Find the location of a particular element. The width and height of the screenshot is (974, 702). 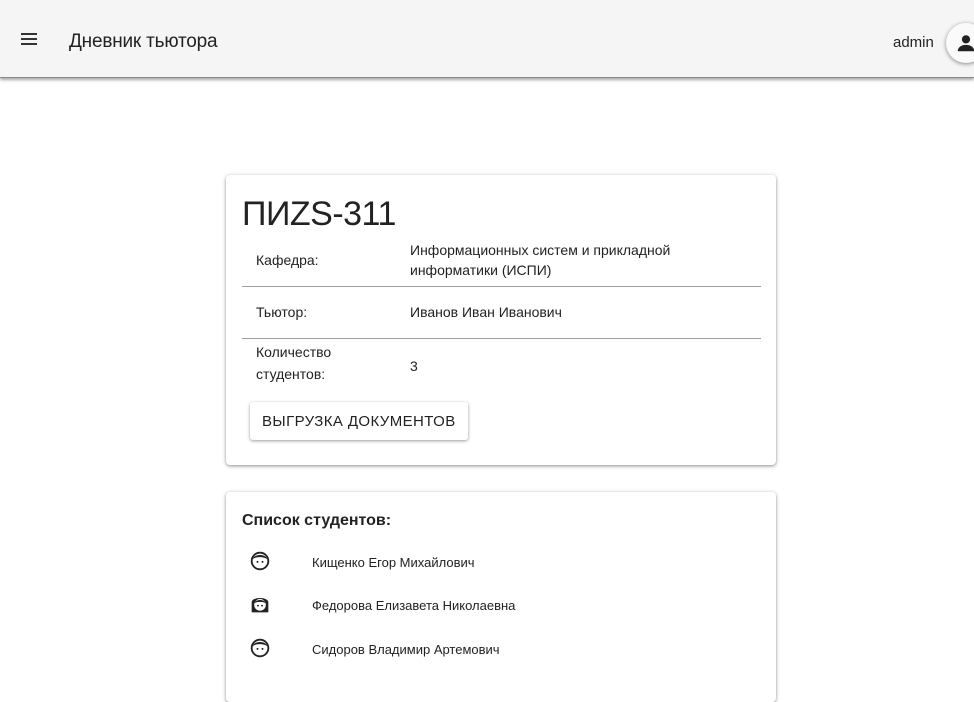

info-row-tutor: Тьютор: Иванов Иван Иванович is located at coordinates (501, 312).